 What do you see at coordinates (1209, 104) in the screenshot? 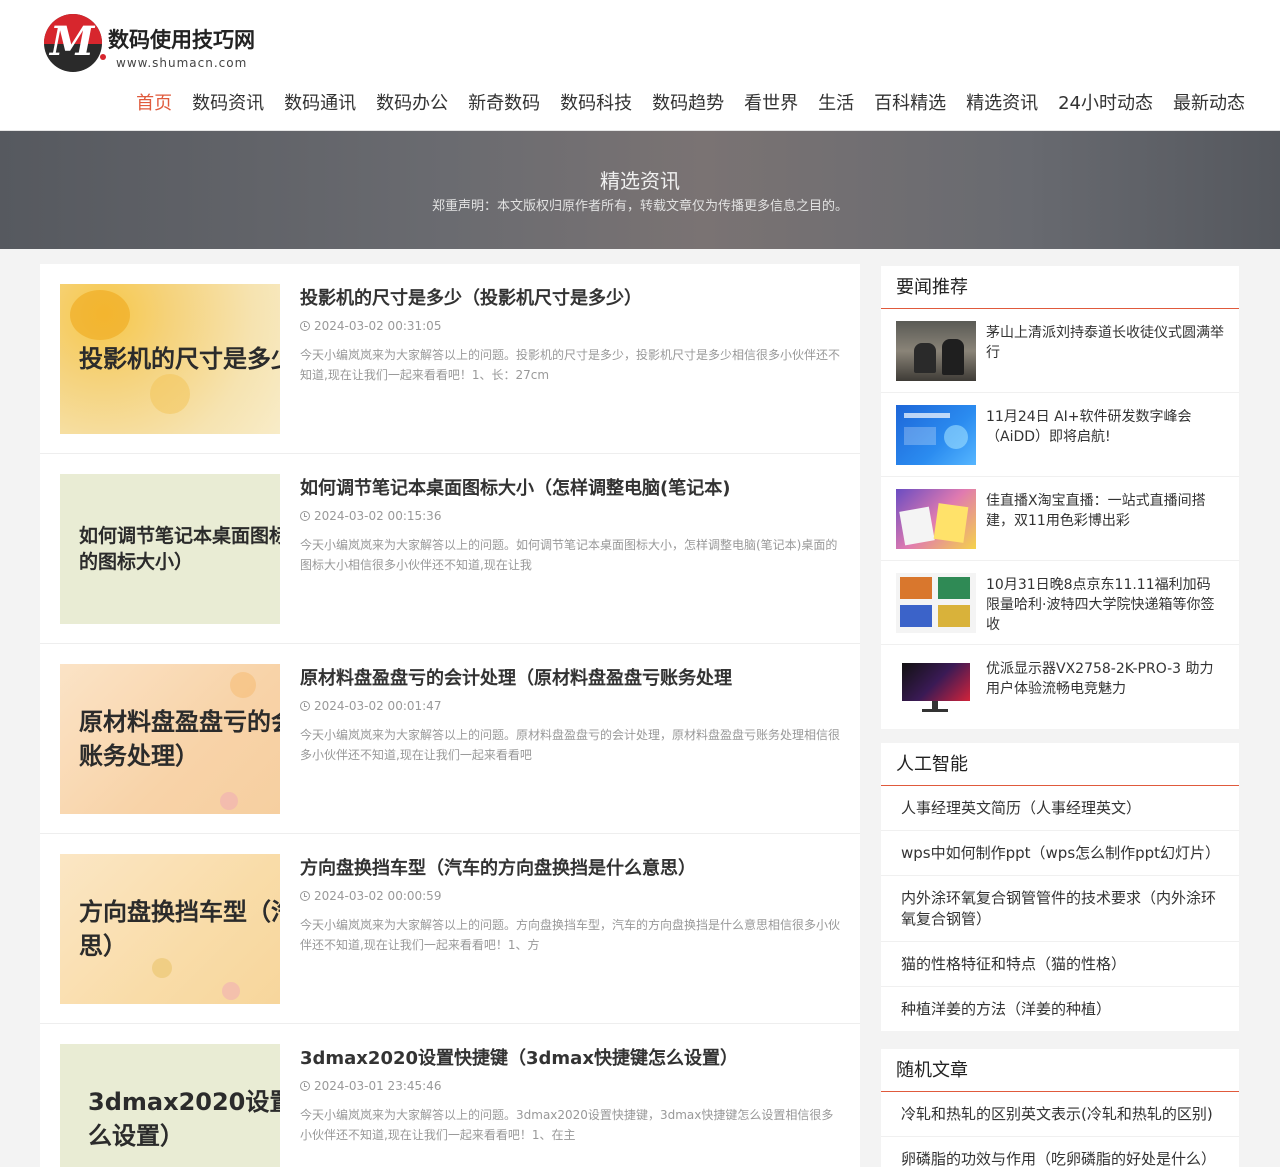
I see `nav-item-latest: 最新动态` at bounding box center [1209, 104].